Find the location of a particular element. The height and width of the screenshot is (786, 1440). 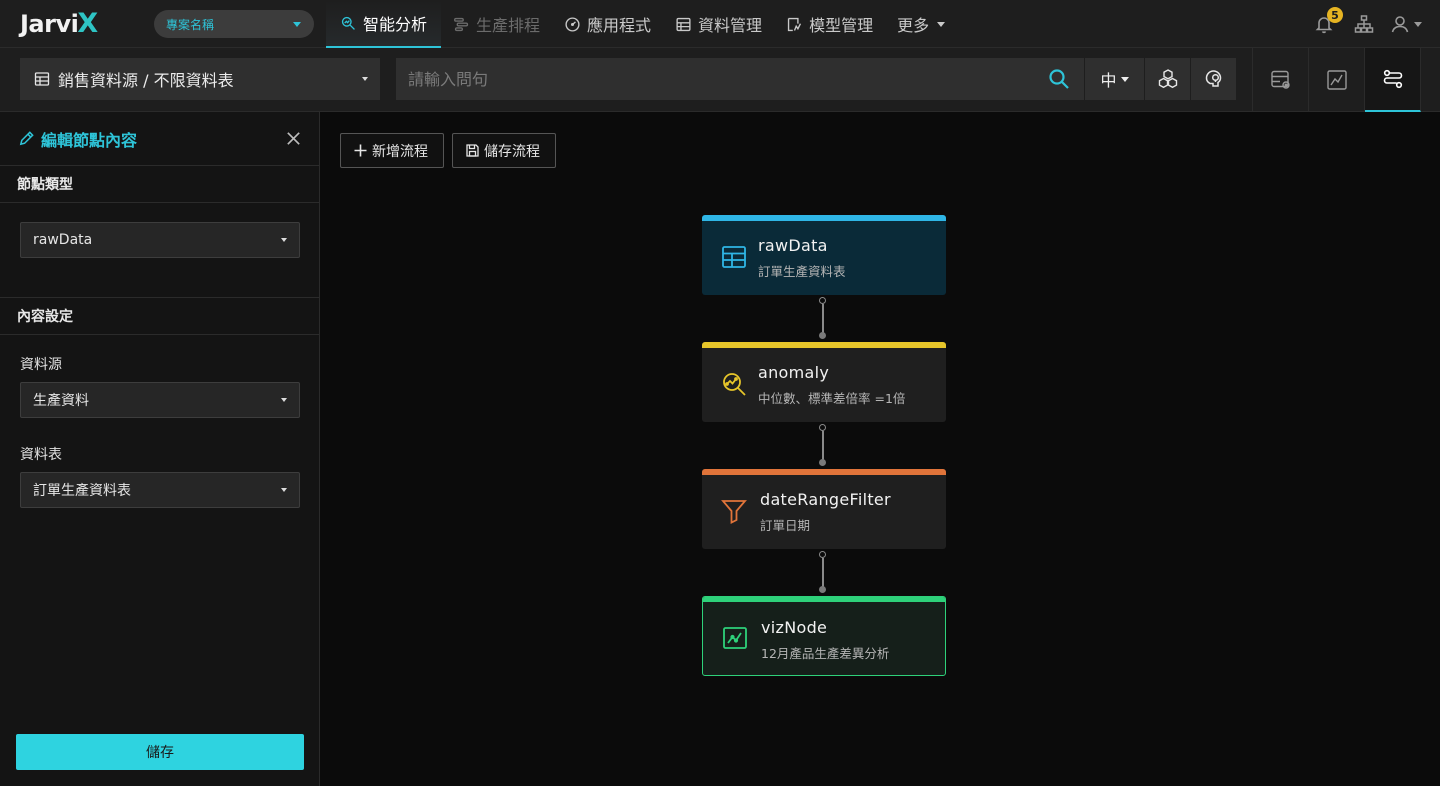

nav-item-label: 應用程式 is located at coordinates (619, 25).